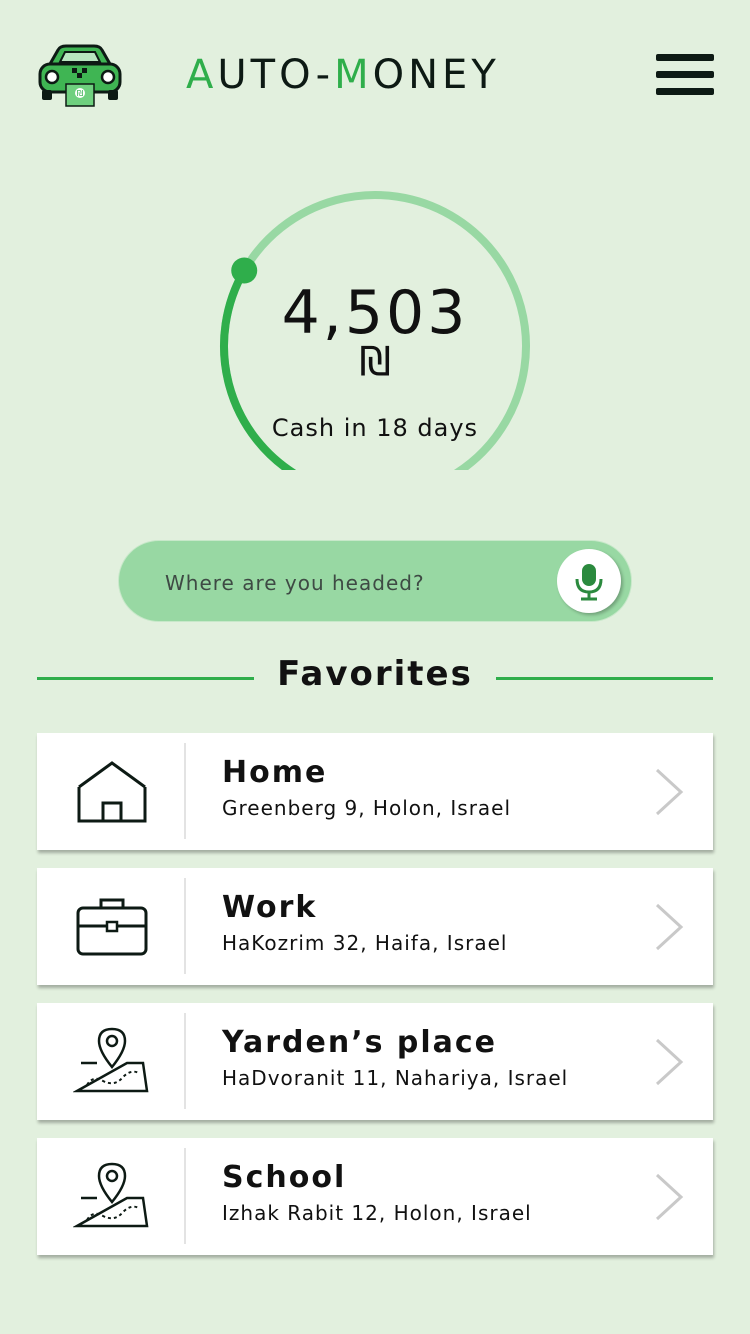  Describe the element at coordinates (365, 943) in the screenshot. I see `favorite-address: HaKozrim 32, Haifa, Israel` at that location.